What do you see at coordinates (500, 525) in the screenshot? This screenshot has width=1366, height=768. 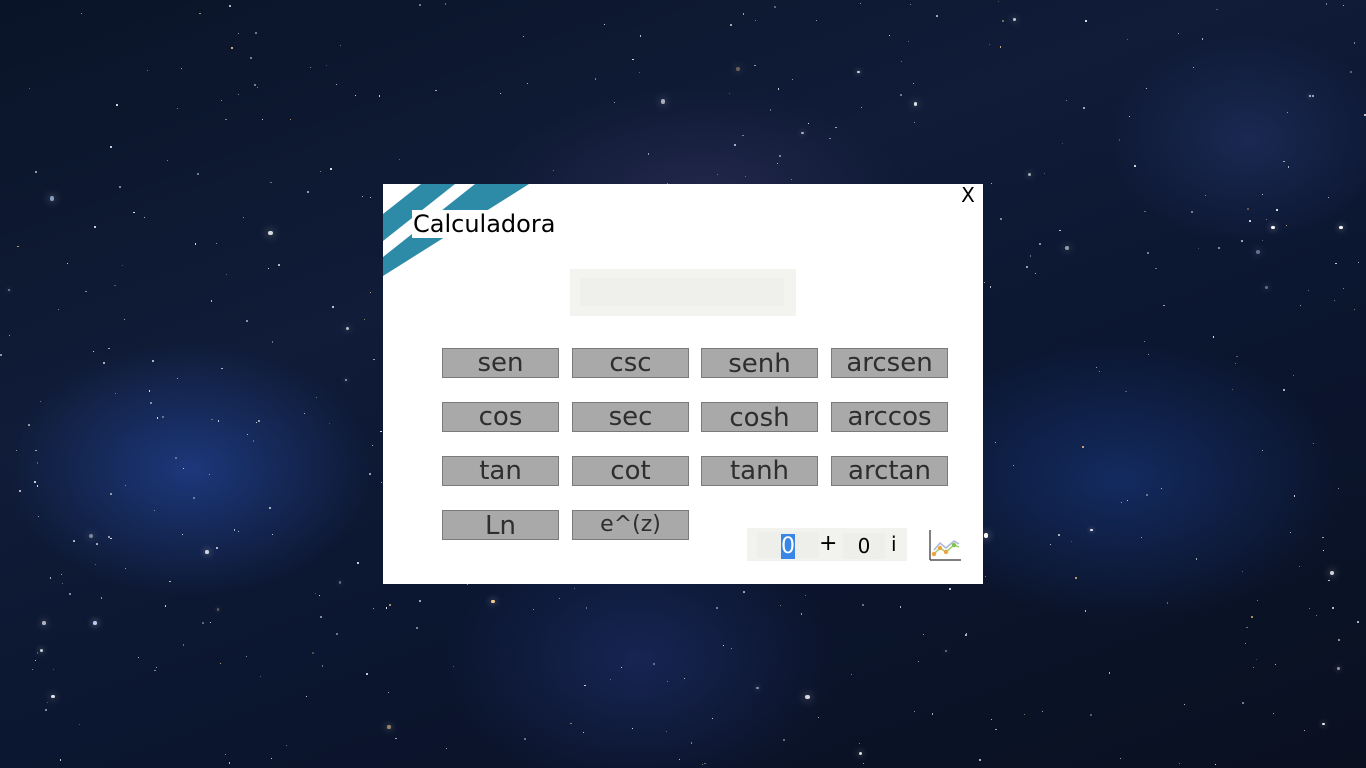 I see `ln-button: Ln` at bounding box center [500, 525].